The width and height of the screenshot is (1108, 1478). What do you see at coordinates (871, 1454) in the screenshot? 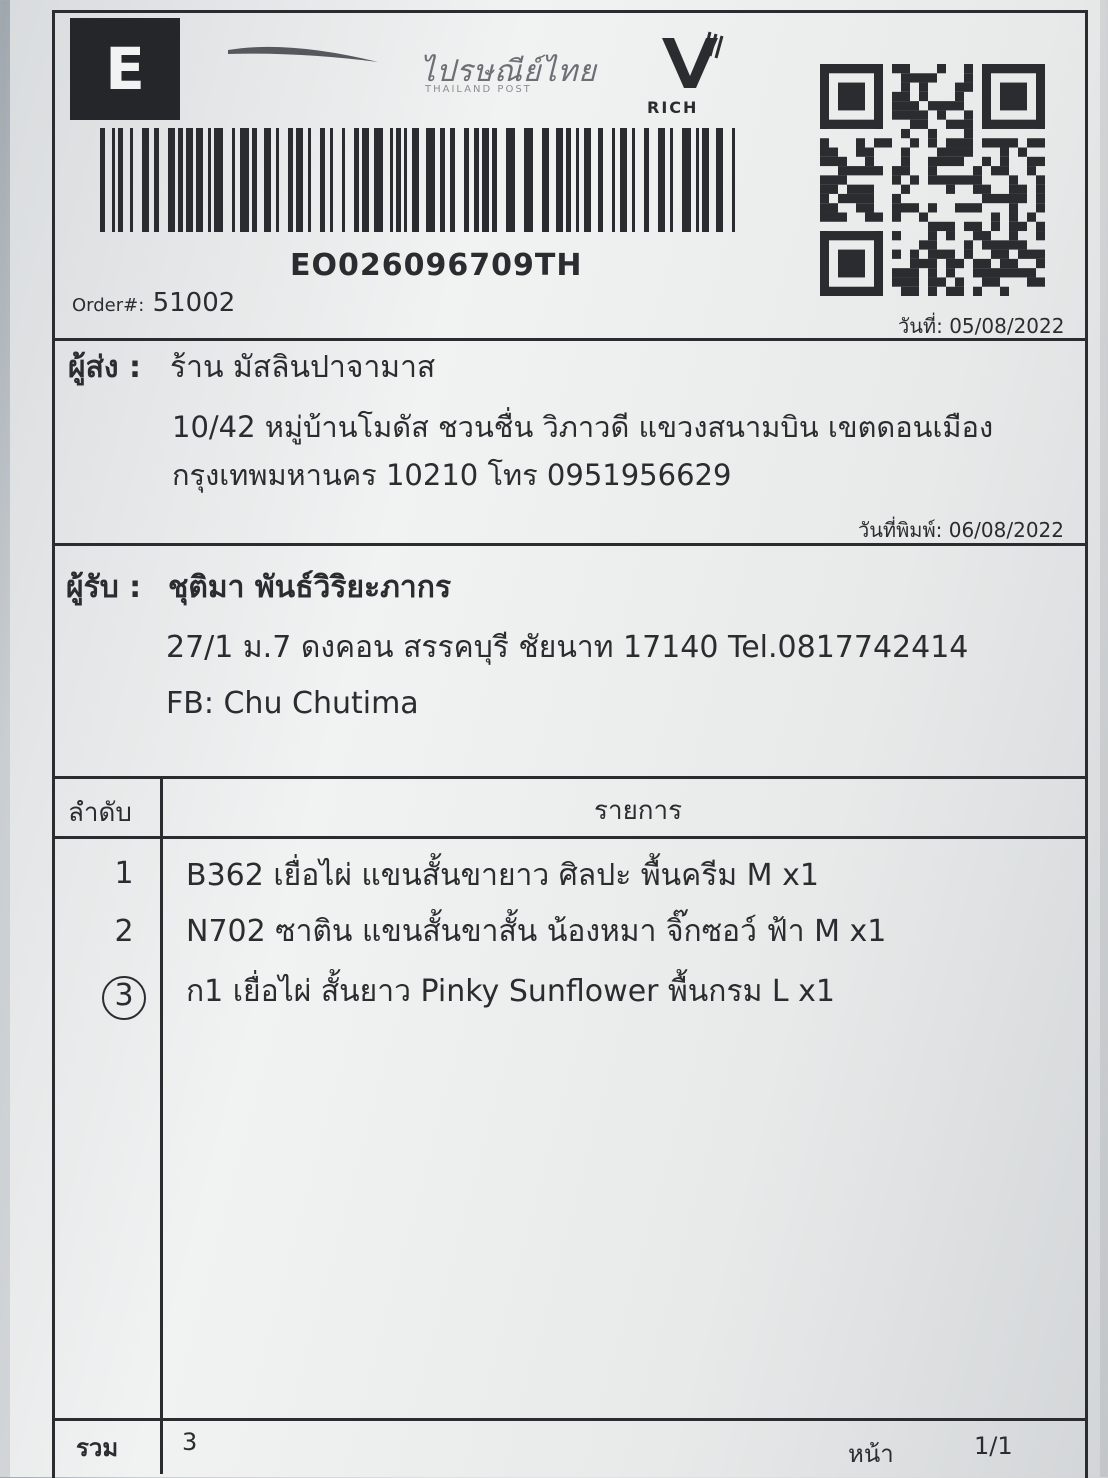
I see `page-label: หน้า` at bounding box center [871, 1454].